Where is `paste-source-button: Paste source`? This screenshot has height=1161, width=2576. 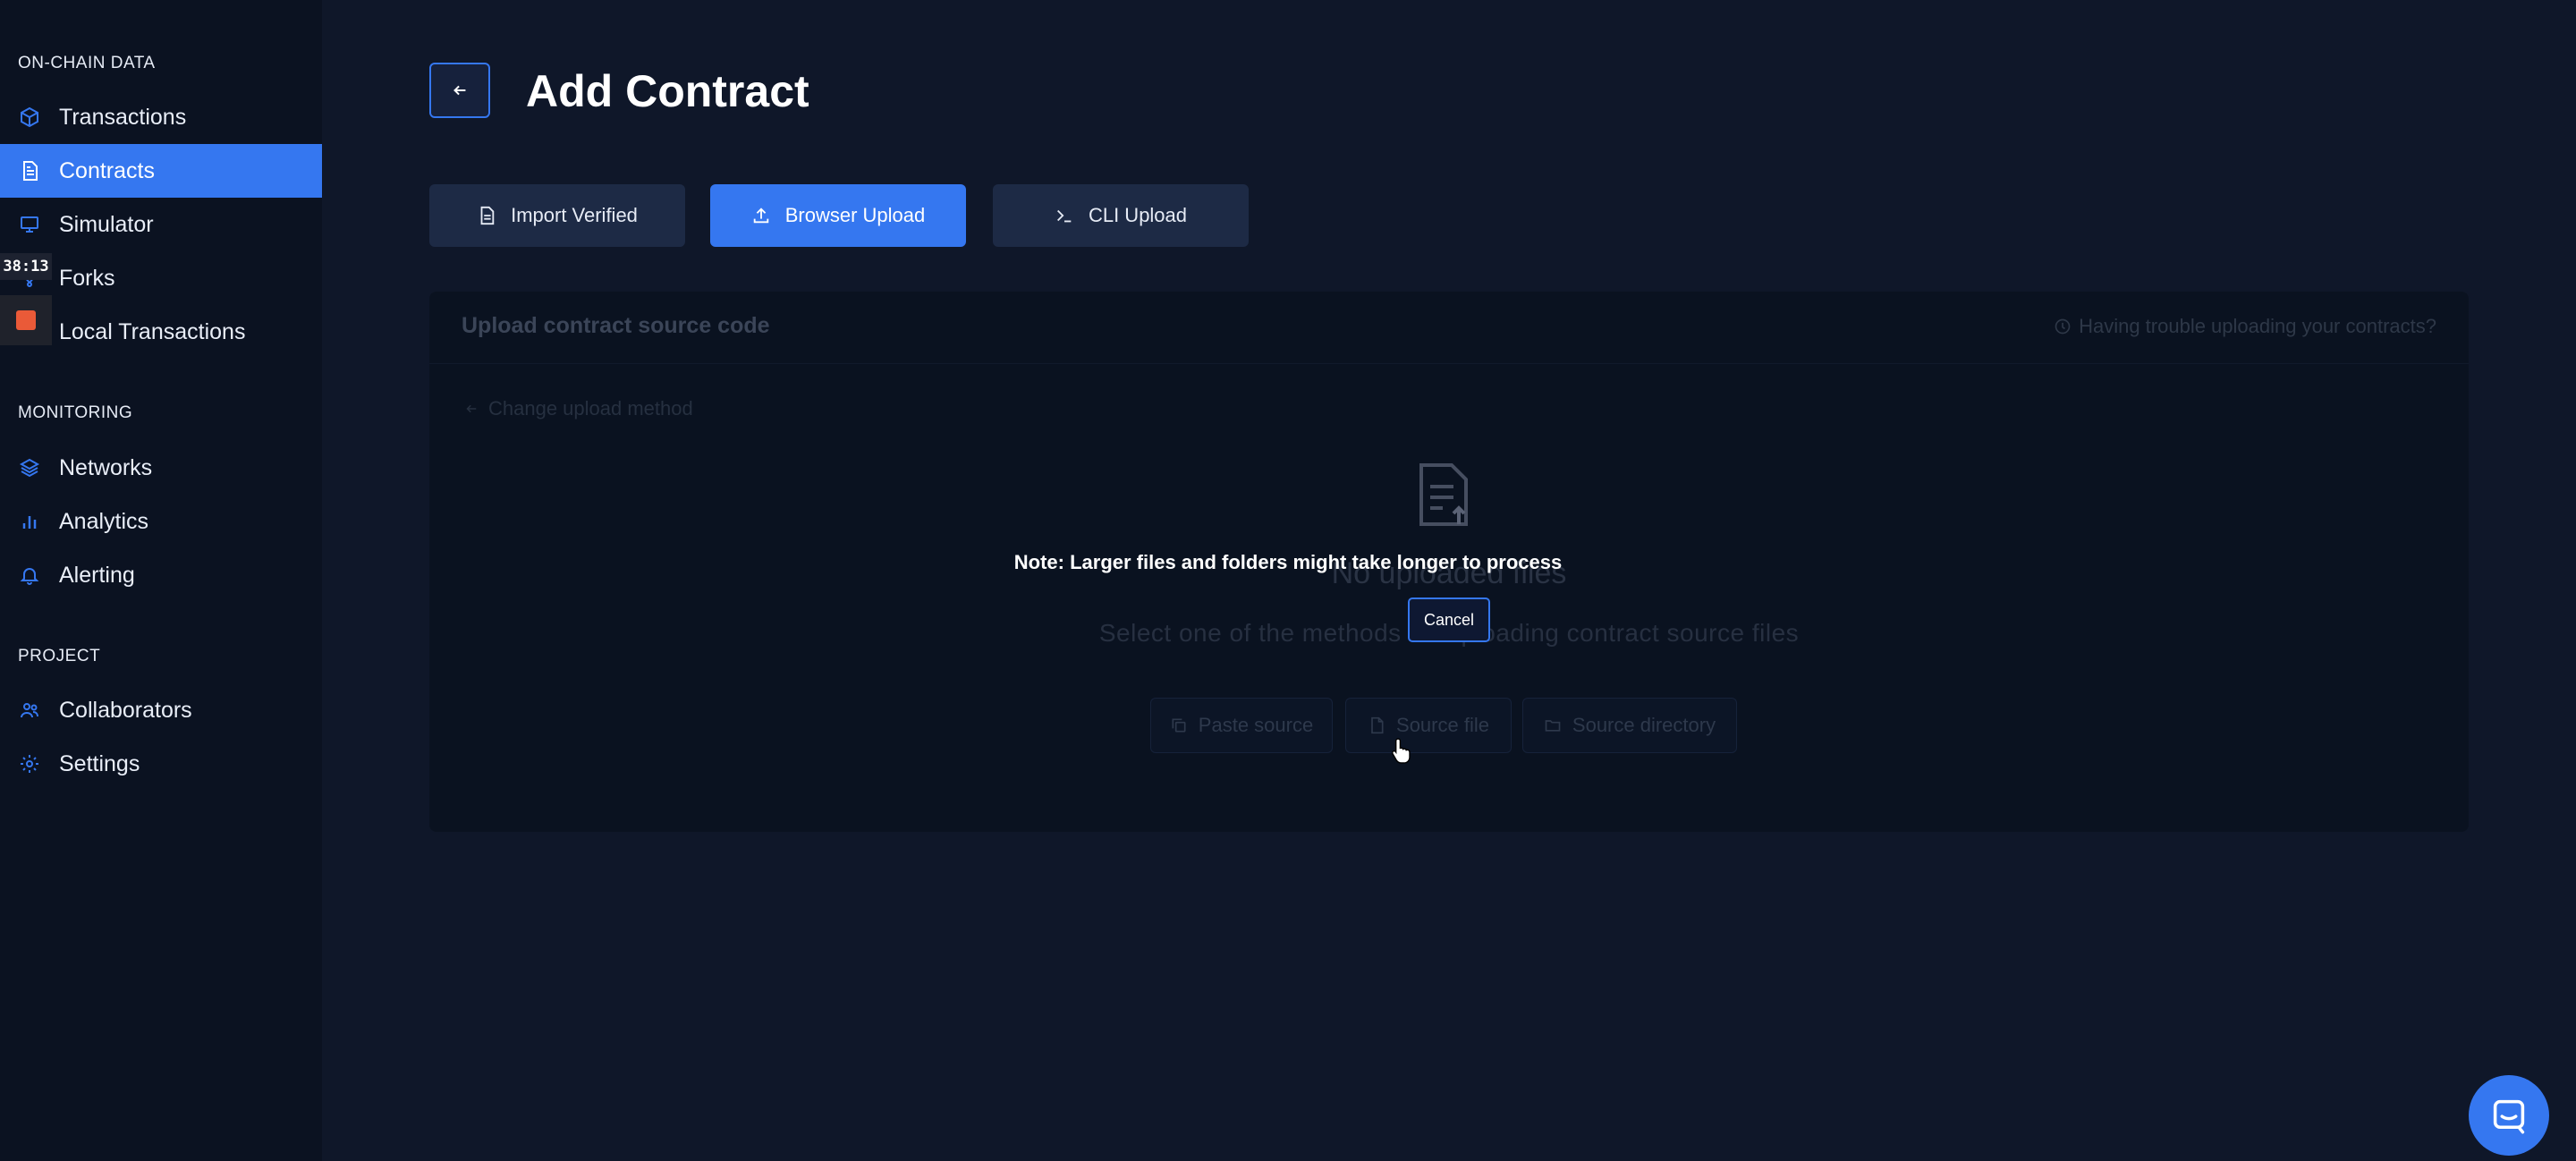 paste-source-button: Paste source is located at coordinates (1241, 725).